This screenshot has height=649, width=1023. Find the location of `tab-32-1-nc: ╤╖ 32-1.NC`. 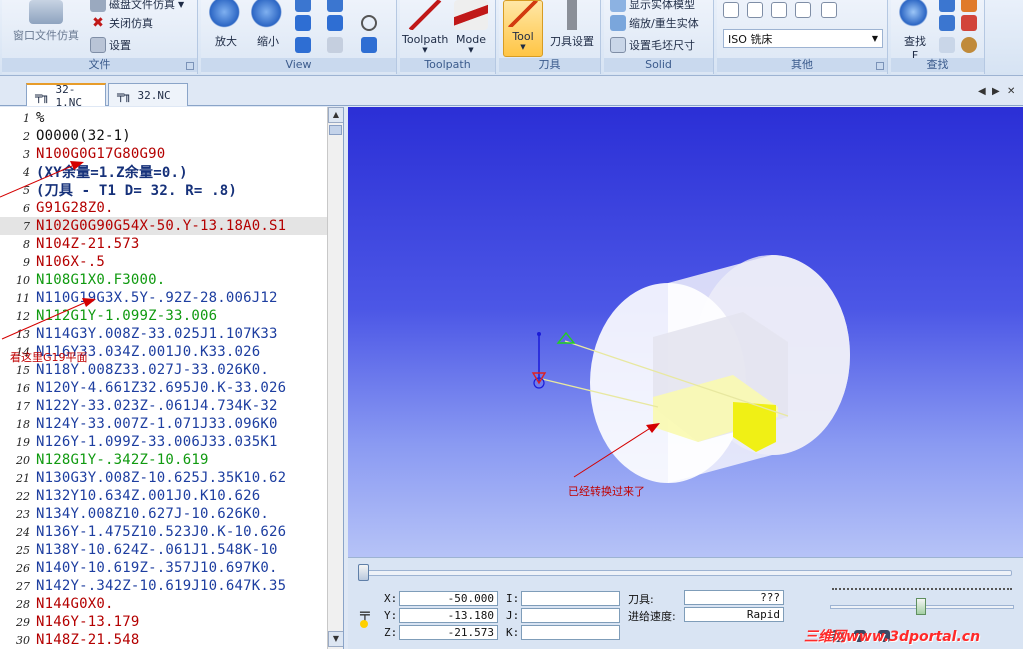

tab-32-1-nc: ╤╖ 32-1.NC is located at coordinates (66, 96).